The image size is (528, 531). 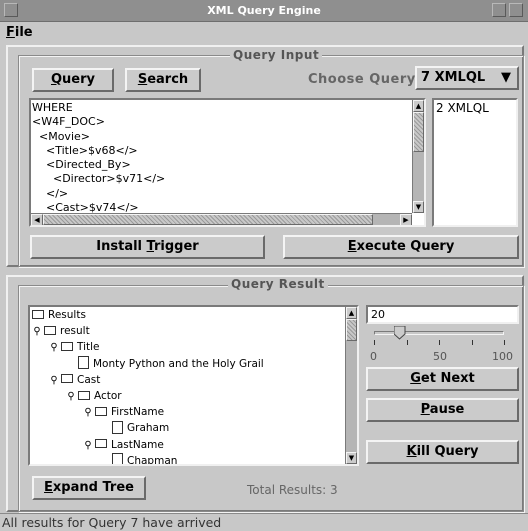 I want to click on scroll-left-icon: ◀, so click(x=37, y=219).